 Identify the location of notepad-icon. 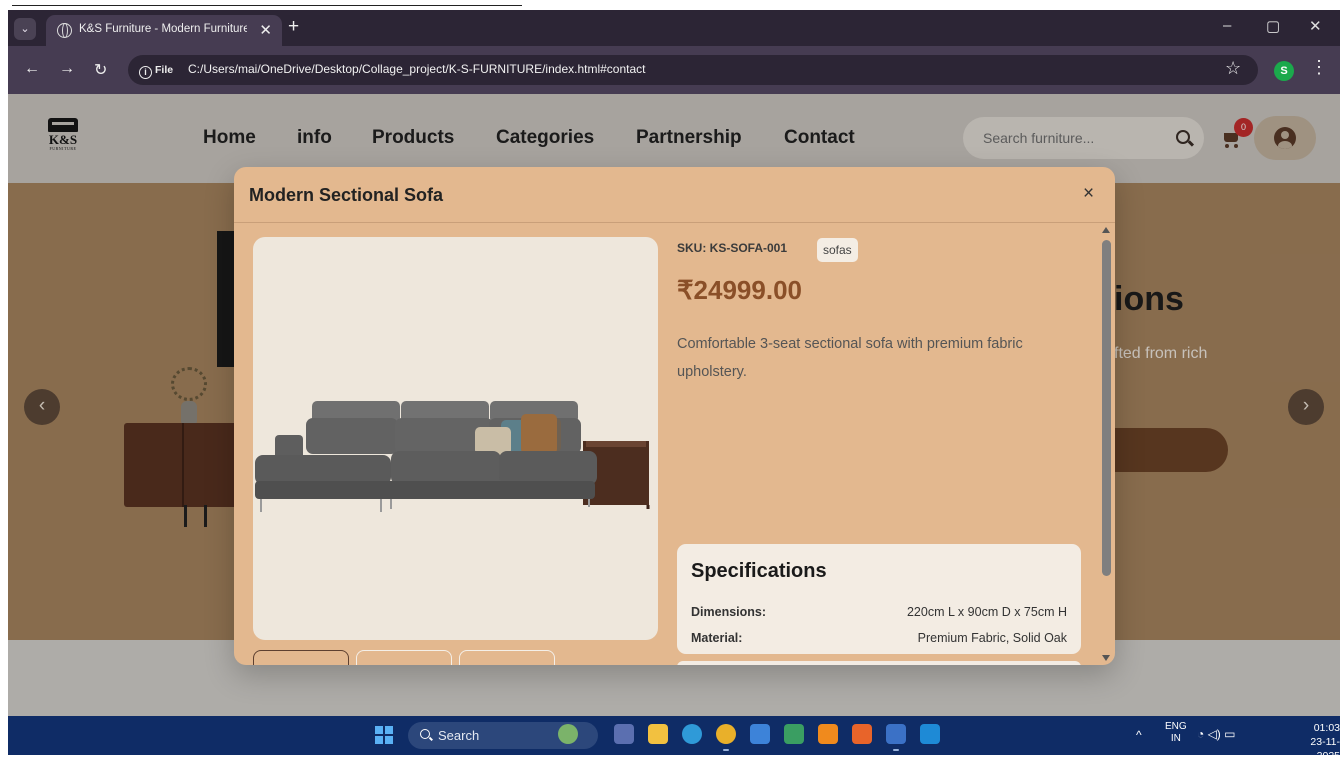
(794, 734).